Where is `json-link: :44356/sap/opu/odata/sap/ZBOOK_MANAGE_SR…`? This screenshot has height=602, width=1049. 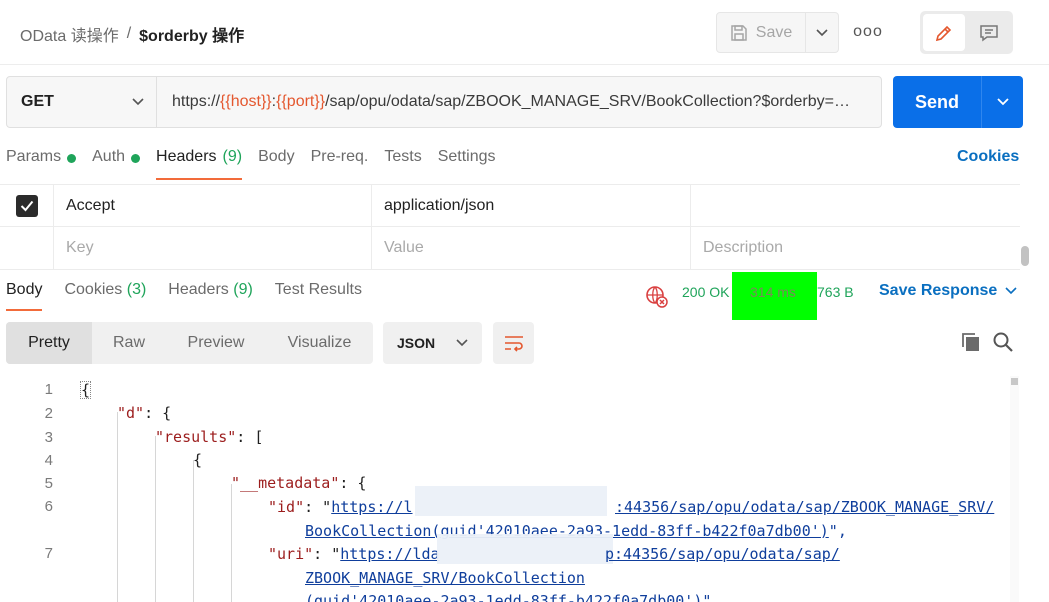
json-link: :44356/sap/opu/odata/sap/ZBOOK_MANAGE_SR… is located at coordinates (804, 507).